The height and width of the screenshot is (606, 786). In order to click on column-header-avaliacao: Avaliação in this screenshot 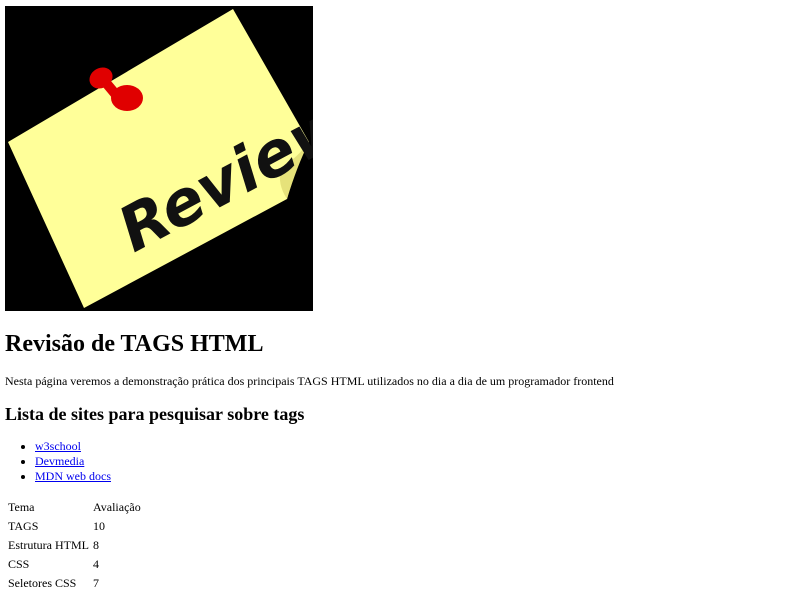, I will do `click(116, 507)`.